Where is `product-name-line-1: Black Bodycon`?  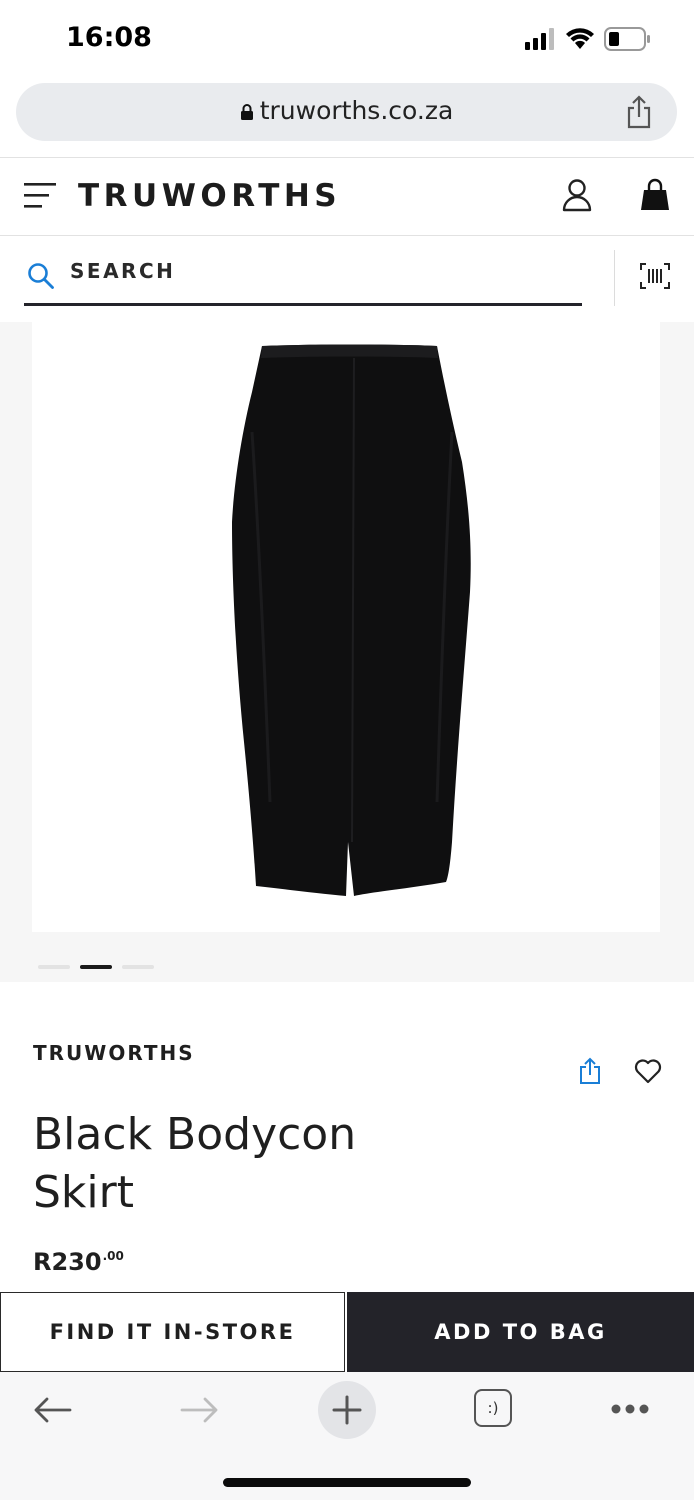 product-name-line-1: Black Bodycon is located at coordinates (195, 1134).